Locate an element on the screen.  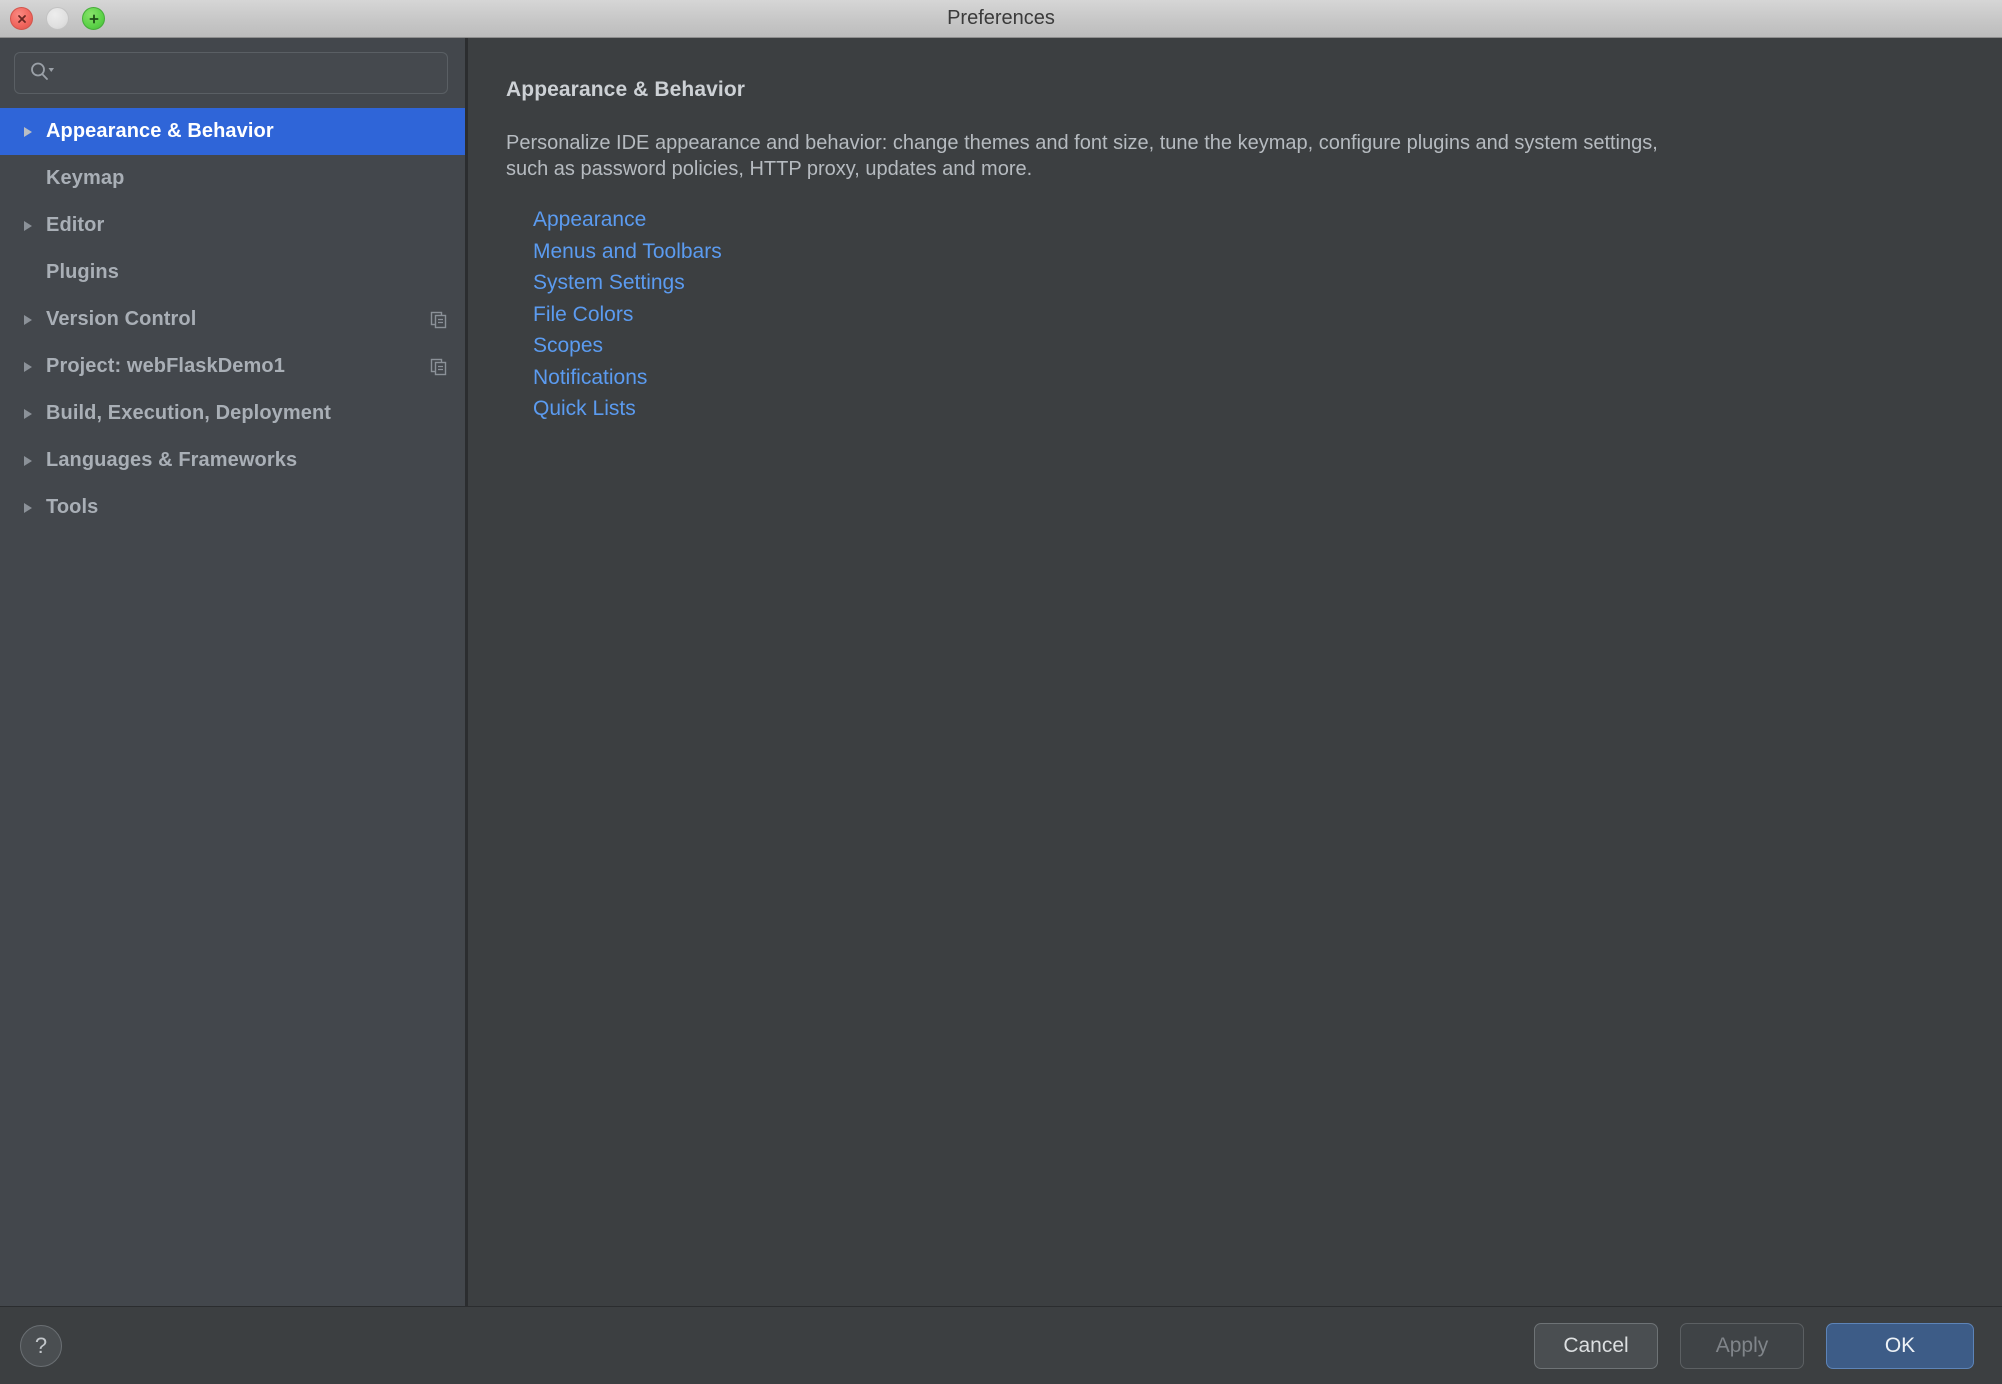
sidebar-item-plugins: Plugins is located at coordinates (232, 272).